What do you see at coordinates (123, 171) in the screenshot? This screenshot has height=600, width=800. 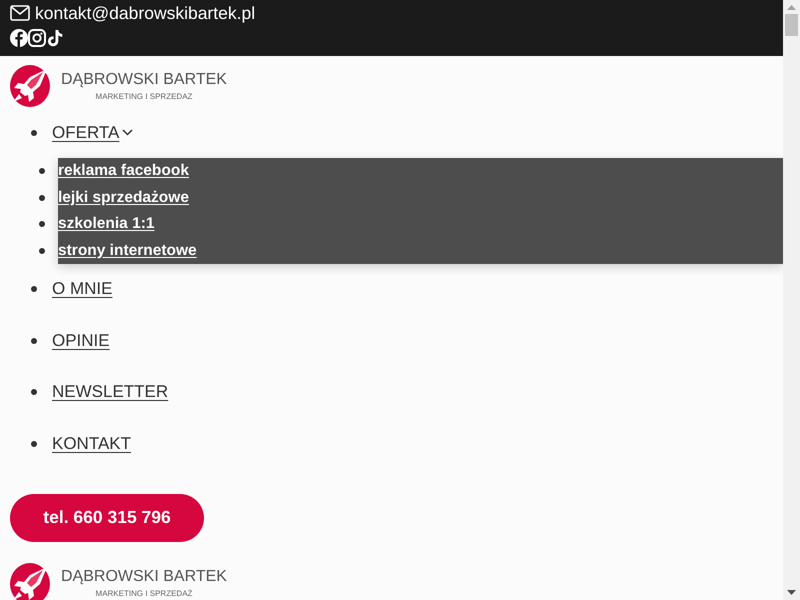 I see `submenu-link: reklama facebook` at bounding box center [123, 171].